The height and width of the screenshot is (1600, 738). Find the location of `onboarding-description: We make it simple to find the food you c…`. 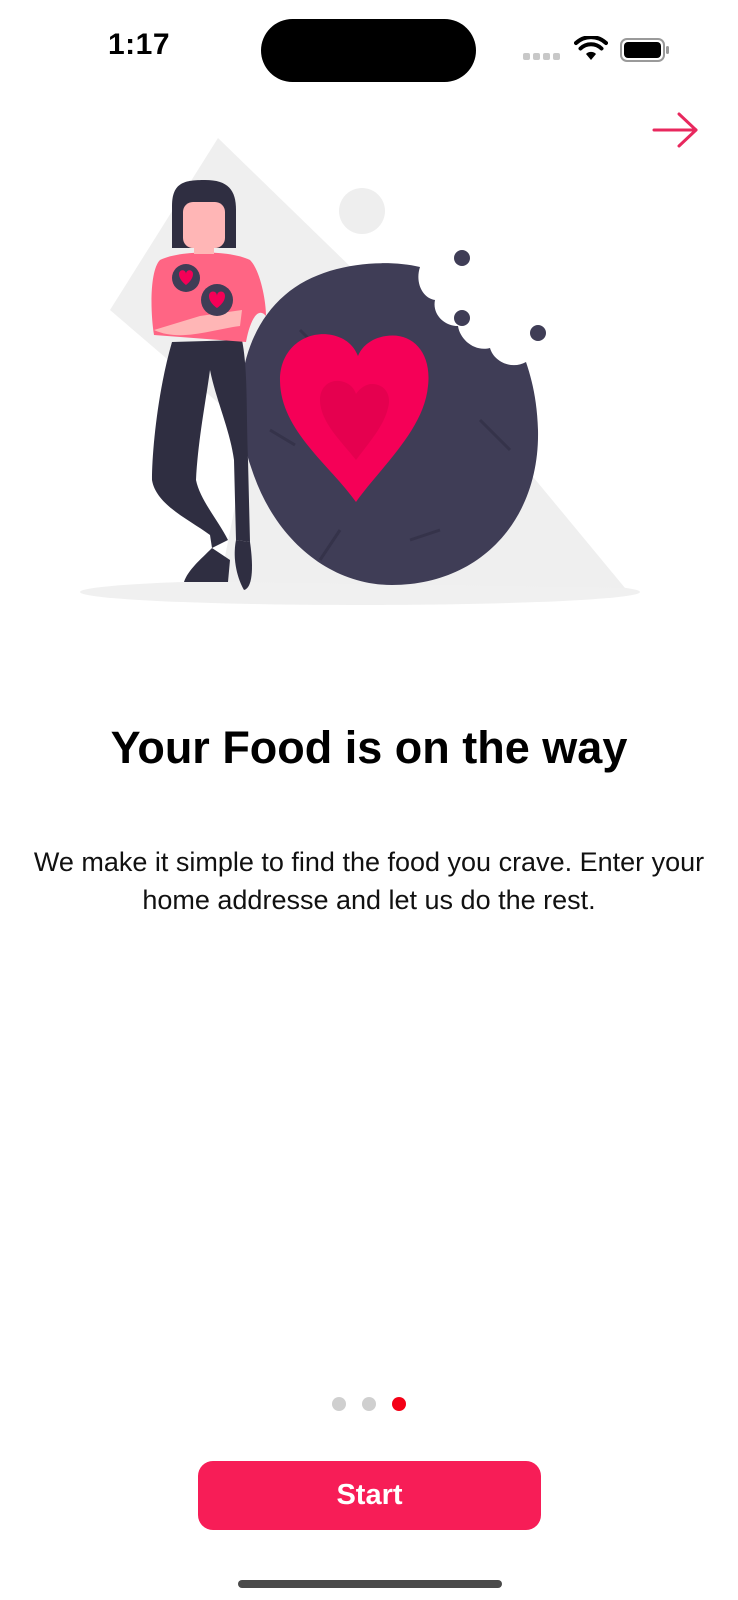

onboarding-description: We make it simple to find the food you c… is located at coordinates (376, 881).